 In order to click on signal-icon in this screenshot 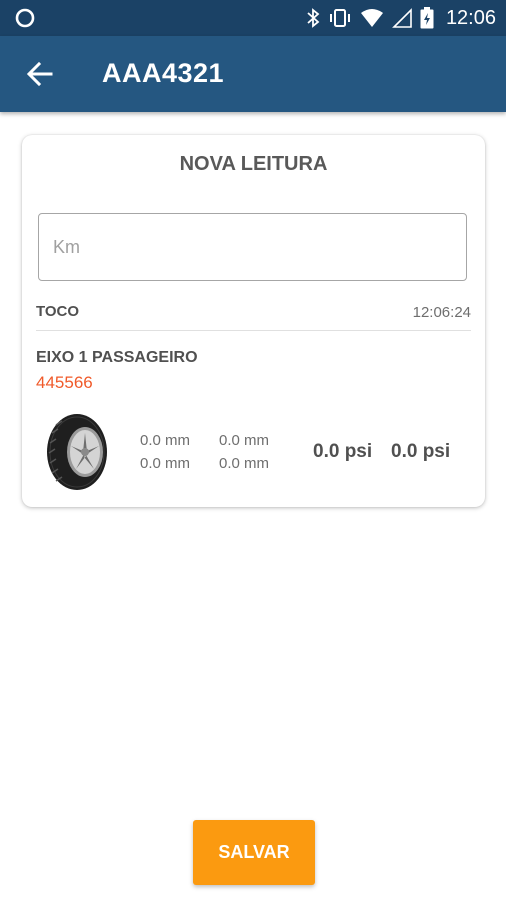, I will do `click(402, 18)`.